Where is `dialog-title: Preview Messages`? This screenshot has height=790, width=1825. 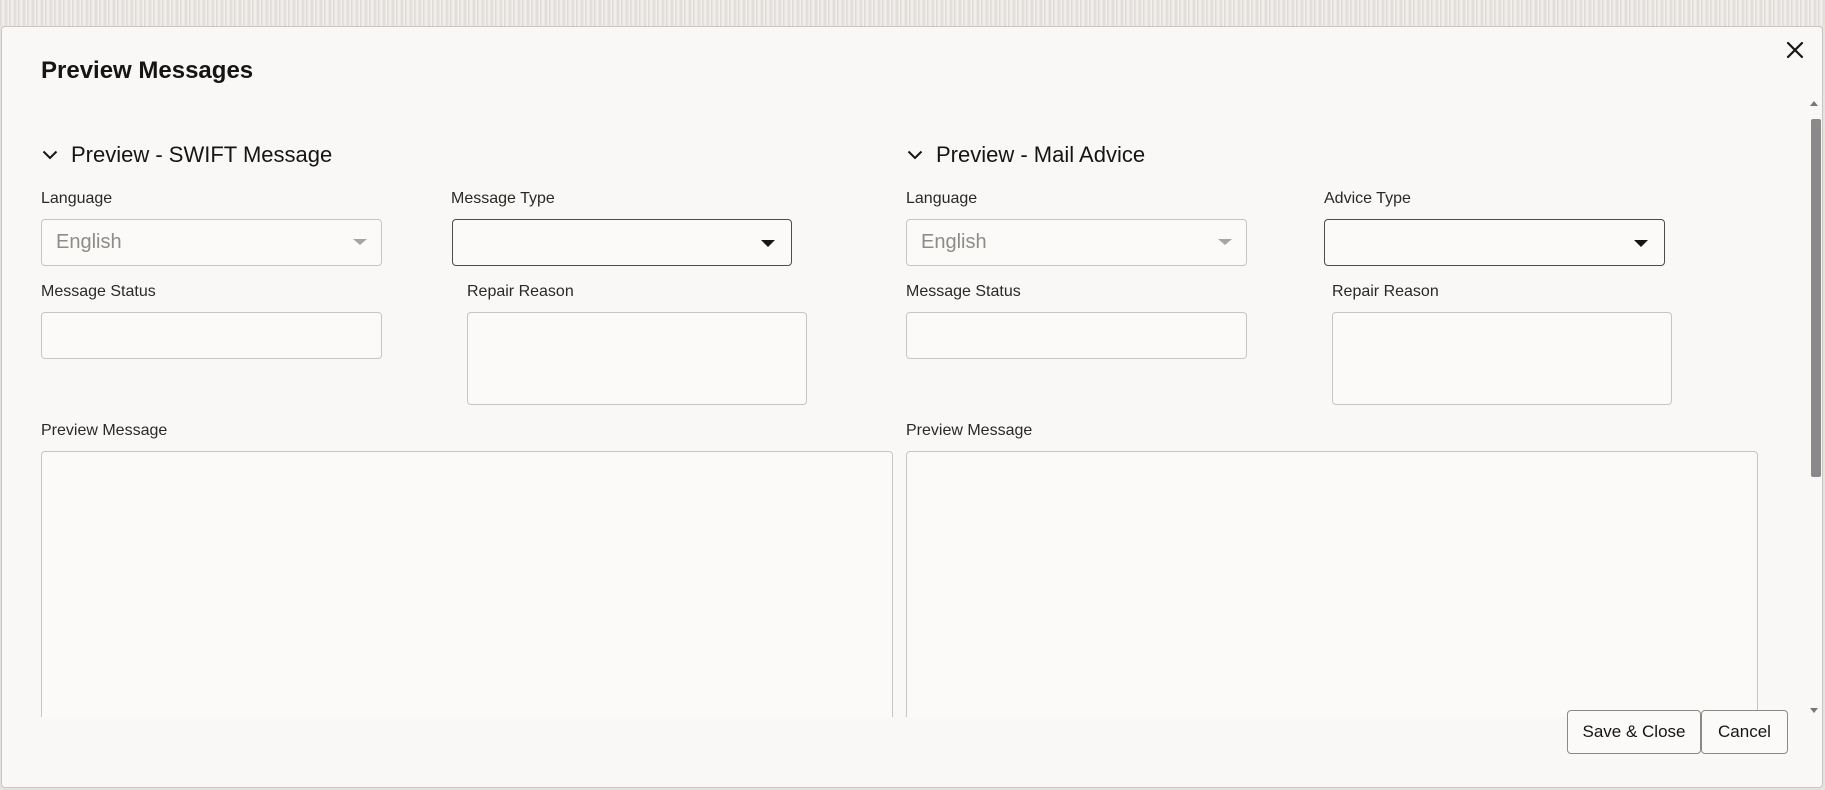
dialog-title: Preview Messages is located at coordinates (147, 70).